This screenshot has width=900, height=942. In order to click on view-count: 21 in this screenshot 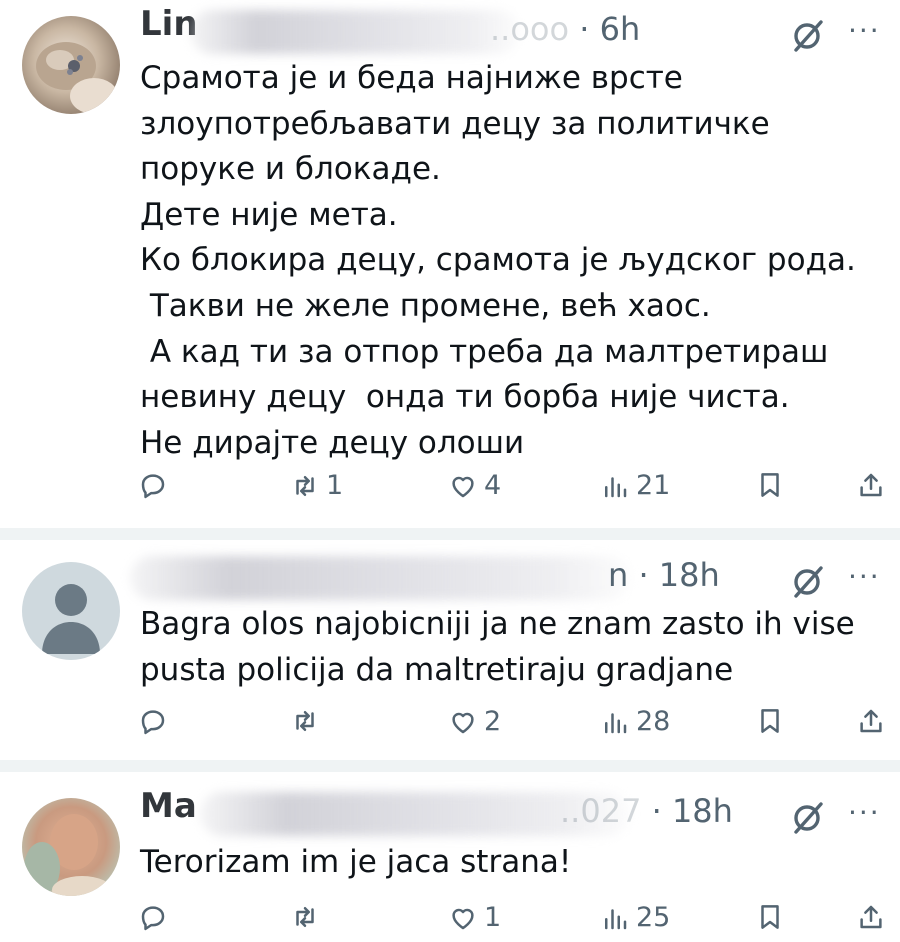, I will do `click(653, 485)`.